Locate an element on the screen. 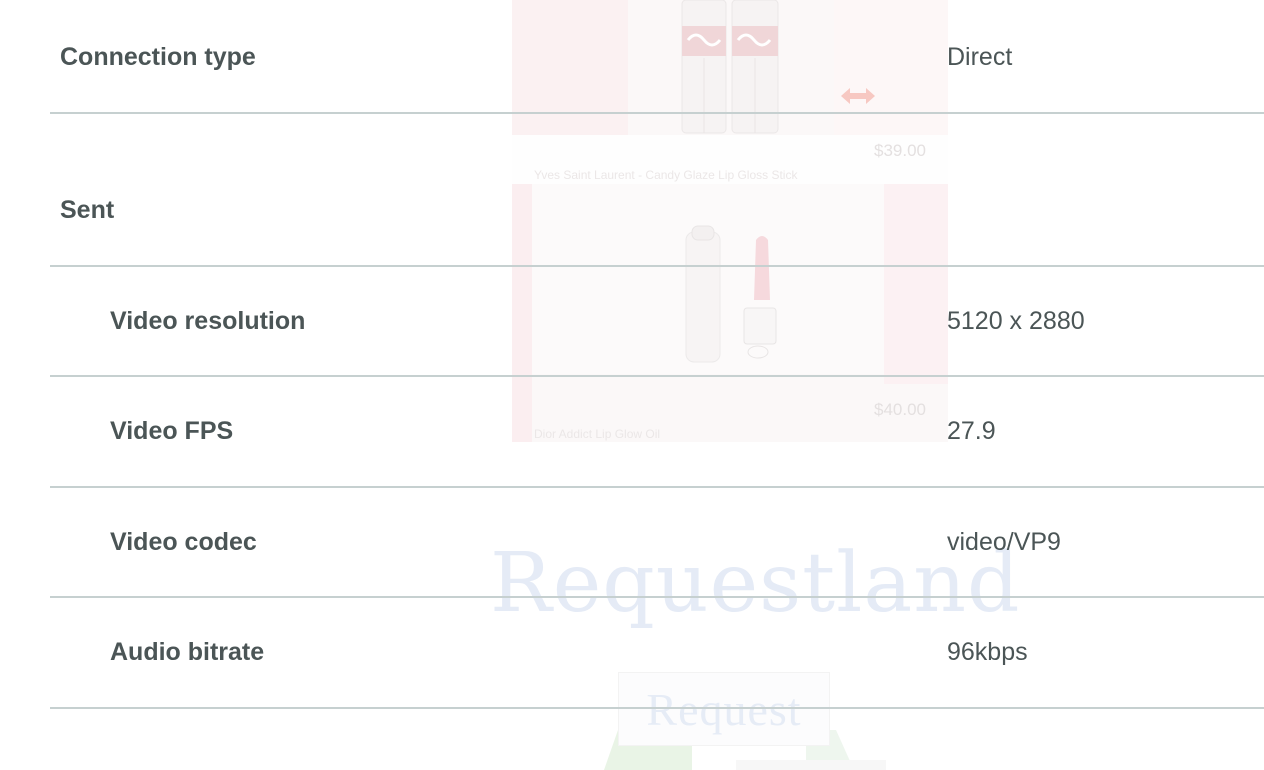  stat-label: Video codec is located at coordinates (183, 542).